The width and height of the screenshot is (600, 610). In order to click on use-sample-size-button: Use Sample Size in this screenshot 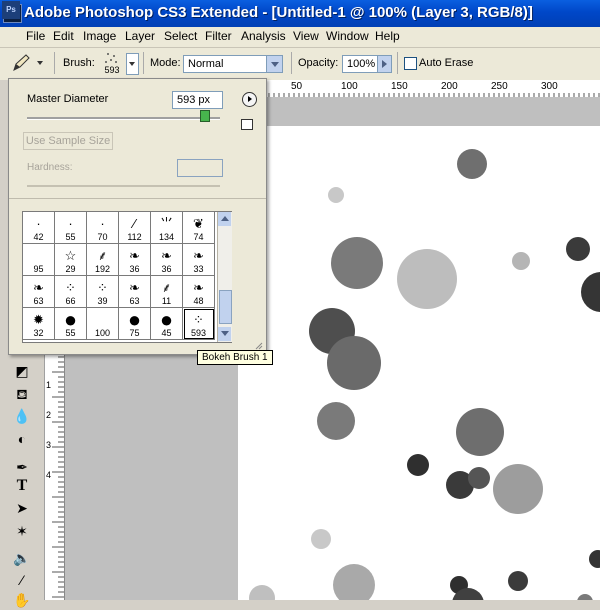, I will do `click(68, 141)`.